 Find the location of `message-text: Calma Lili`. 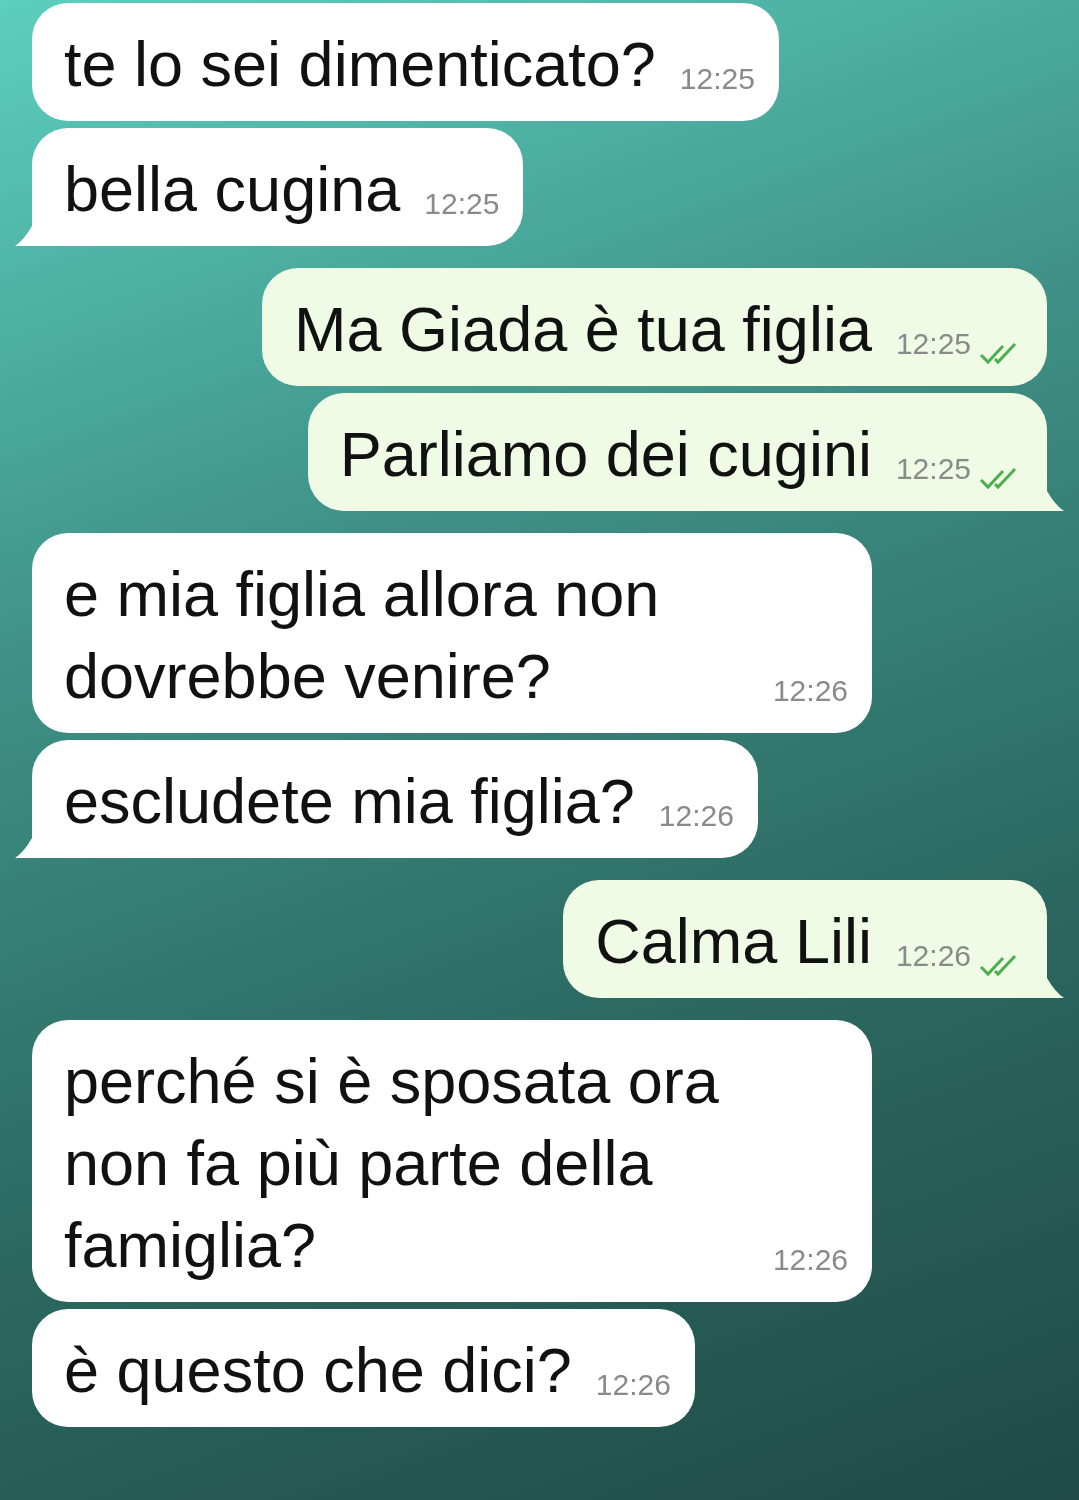

message-text: Calma Lili is located at coordinates (734, 941).